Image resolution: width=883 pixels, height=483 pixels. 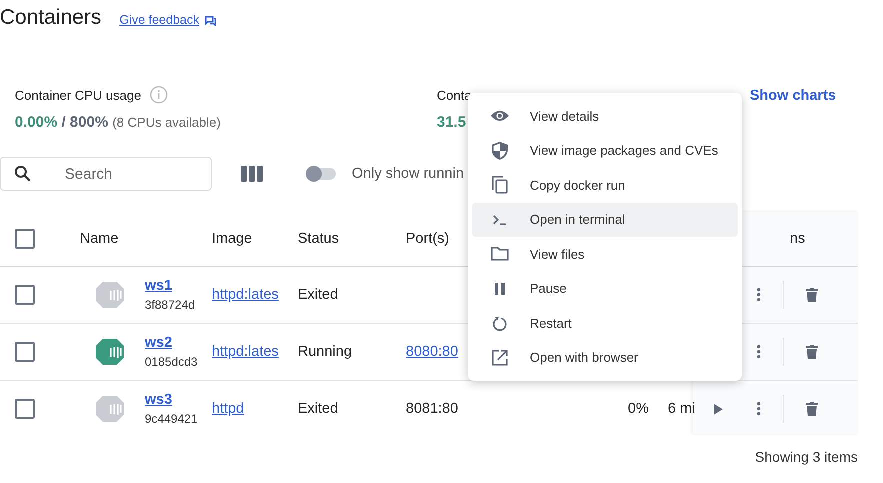 What do you see at coordinates (432, 352) in the screenshot?
I see `port-link: 8080:80` at bounding box center [432, 352].